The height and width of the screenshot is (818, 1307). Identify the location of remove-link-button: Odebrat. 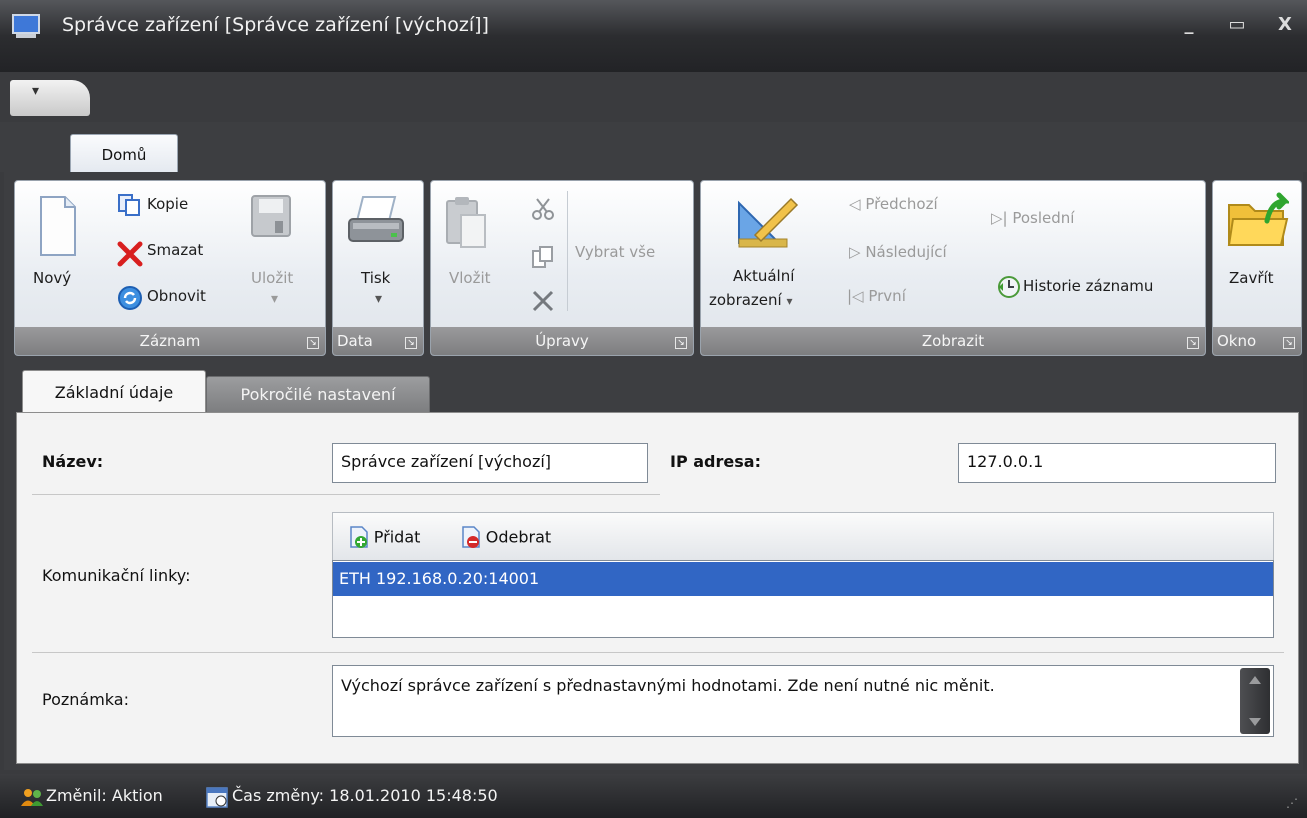
(506, 537).